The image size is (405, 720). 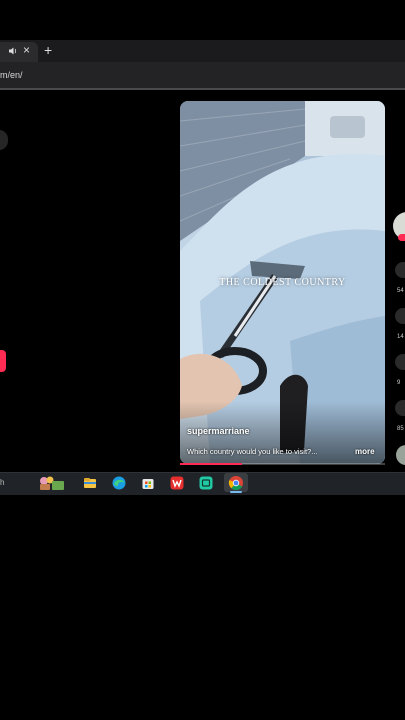 I want to click on new-tab-button: +, so click(x=48, y=50).